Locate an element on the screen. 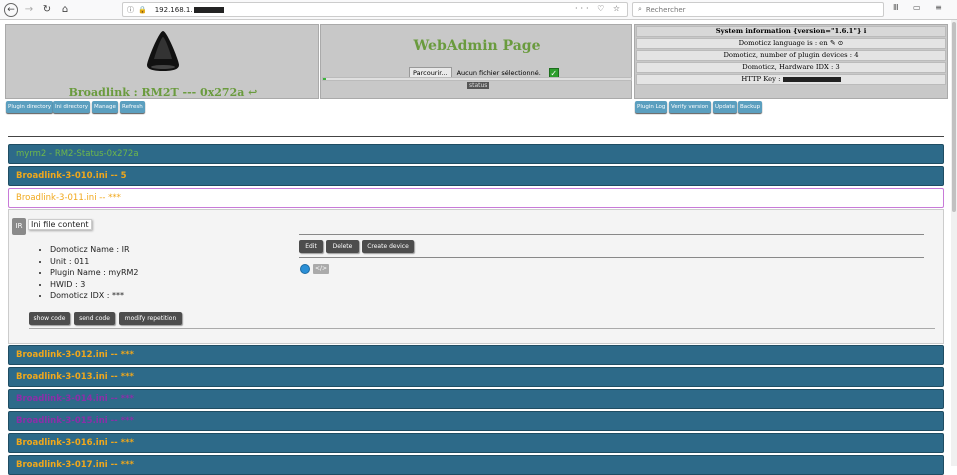 The height and width of the screenshot is (475, 957). sysinfo-hardware-idx: Domoticz, Hardware IDX : 3 is located at coordinates (791, 67).